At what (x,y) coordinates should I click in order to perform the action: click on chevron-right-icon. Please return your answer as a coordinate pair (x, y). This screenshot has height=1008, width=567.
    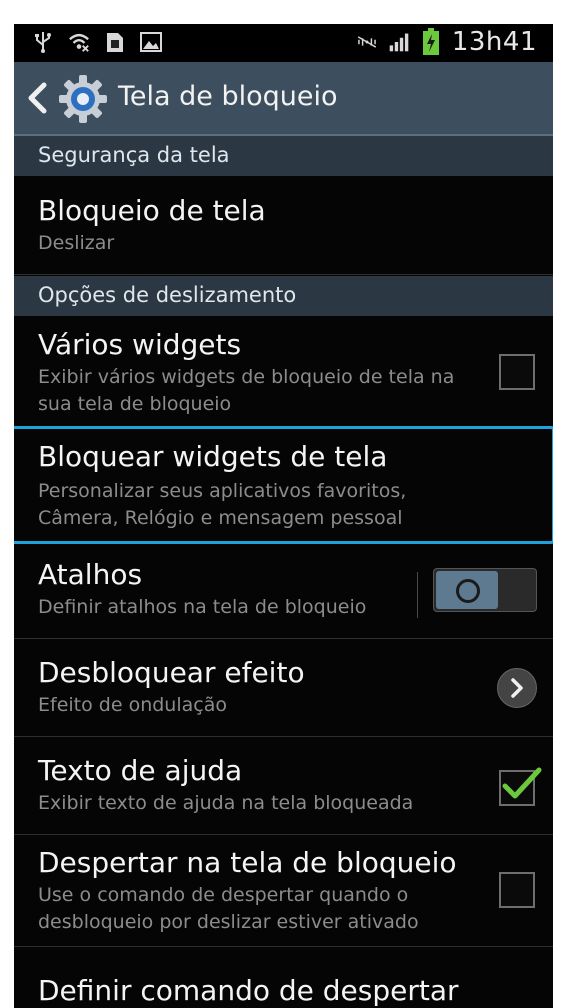
    Looking at the image, I should click on (517, 688).